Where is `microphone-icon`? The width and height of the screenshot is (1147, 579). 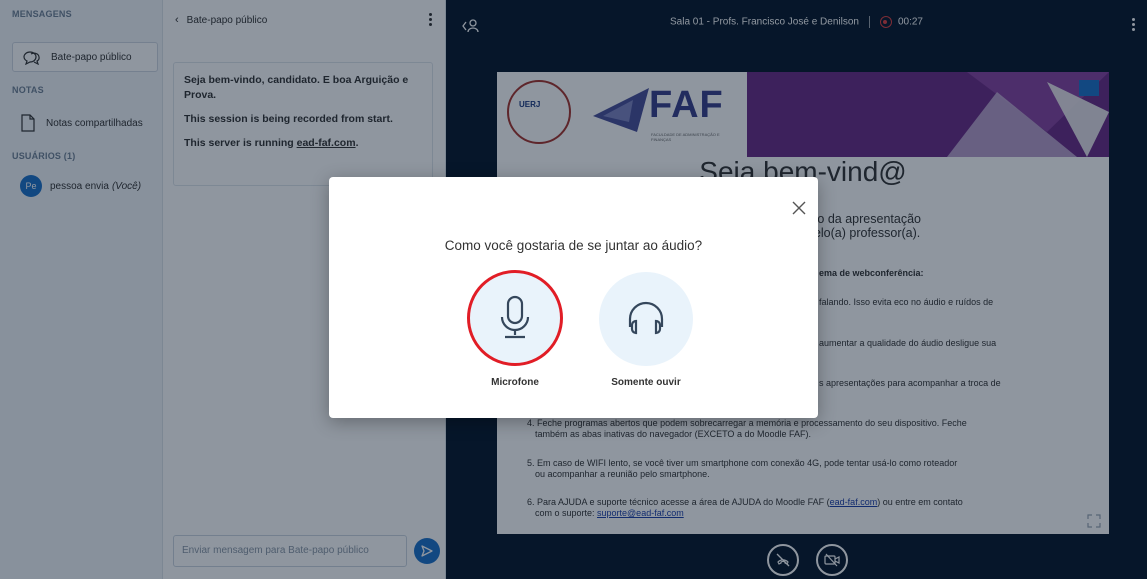
microphone-icon is located at coordinates (515, 317).